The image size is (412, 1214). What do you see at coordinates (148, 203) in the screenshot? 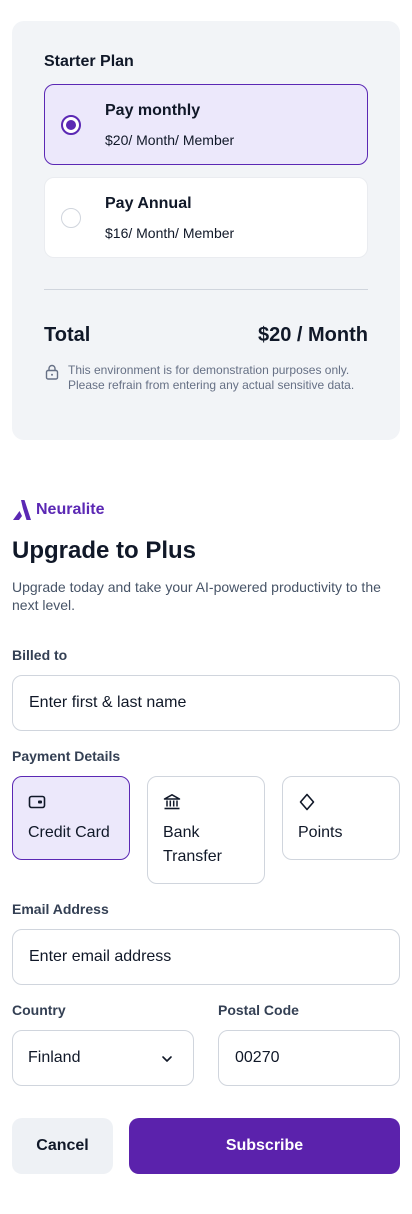
I see `option-title: Pay Annual` at bounding box center [148, 203].